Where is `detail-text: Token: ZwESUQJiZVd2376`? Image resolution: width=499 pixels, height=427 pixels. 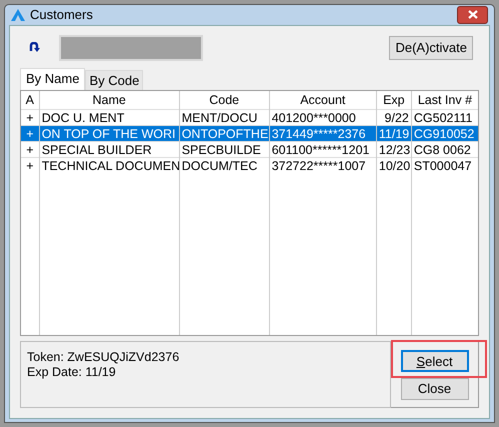 detail-text: Token: ZwESUQJiZVd2376 is located at coordinates (103, 357).